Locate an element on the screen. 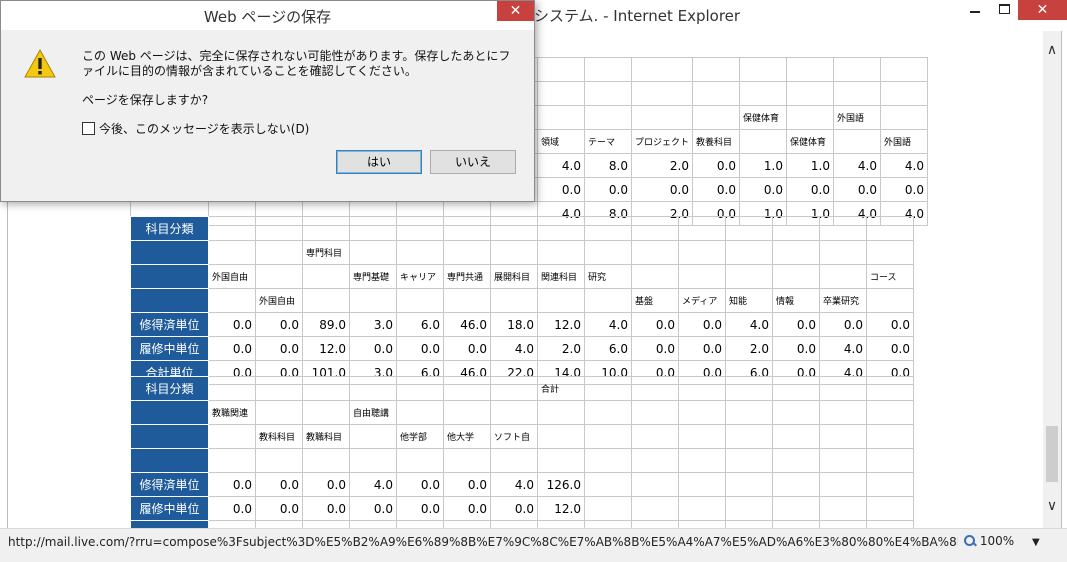  dont-show-again-checkbox is located at coordinates (88, 128).